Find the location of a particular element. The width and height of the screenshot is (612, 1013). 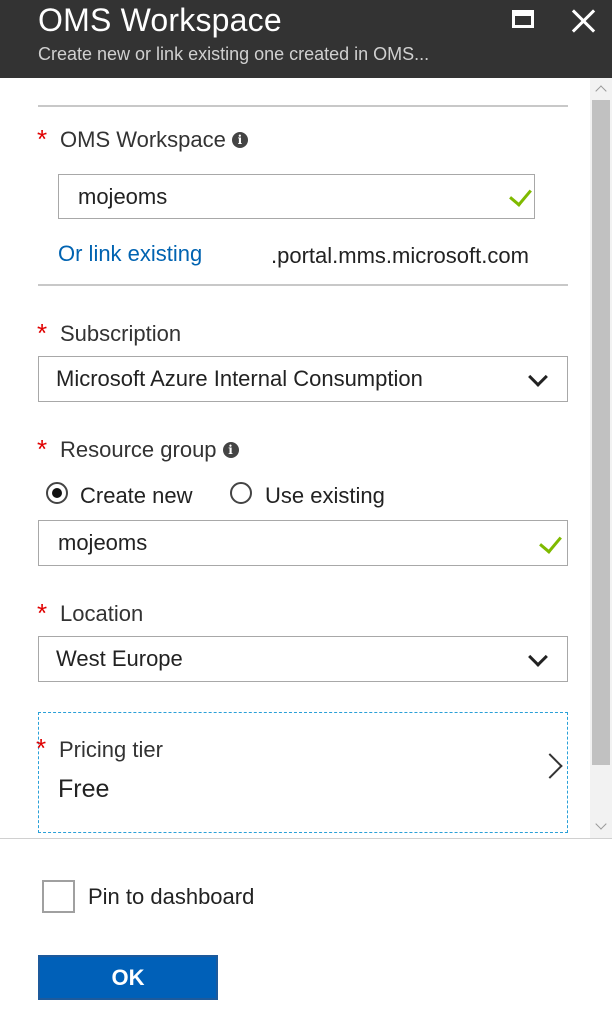

divider-workspace is located at coordinates (303, 285).